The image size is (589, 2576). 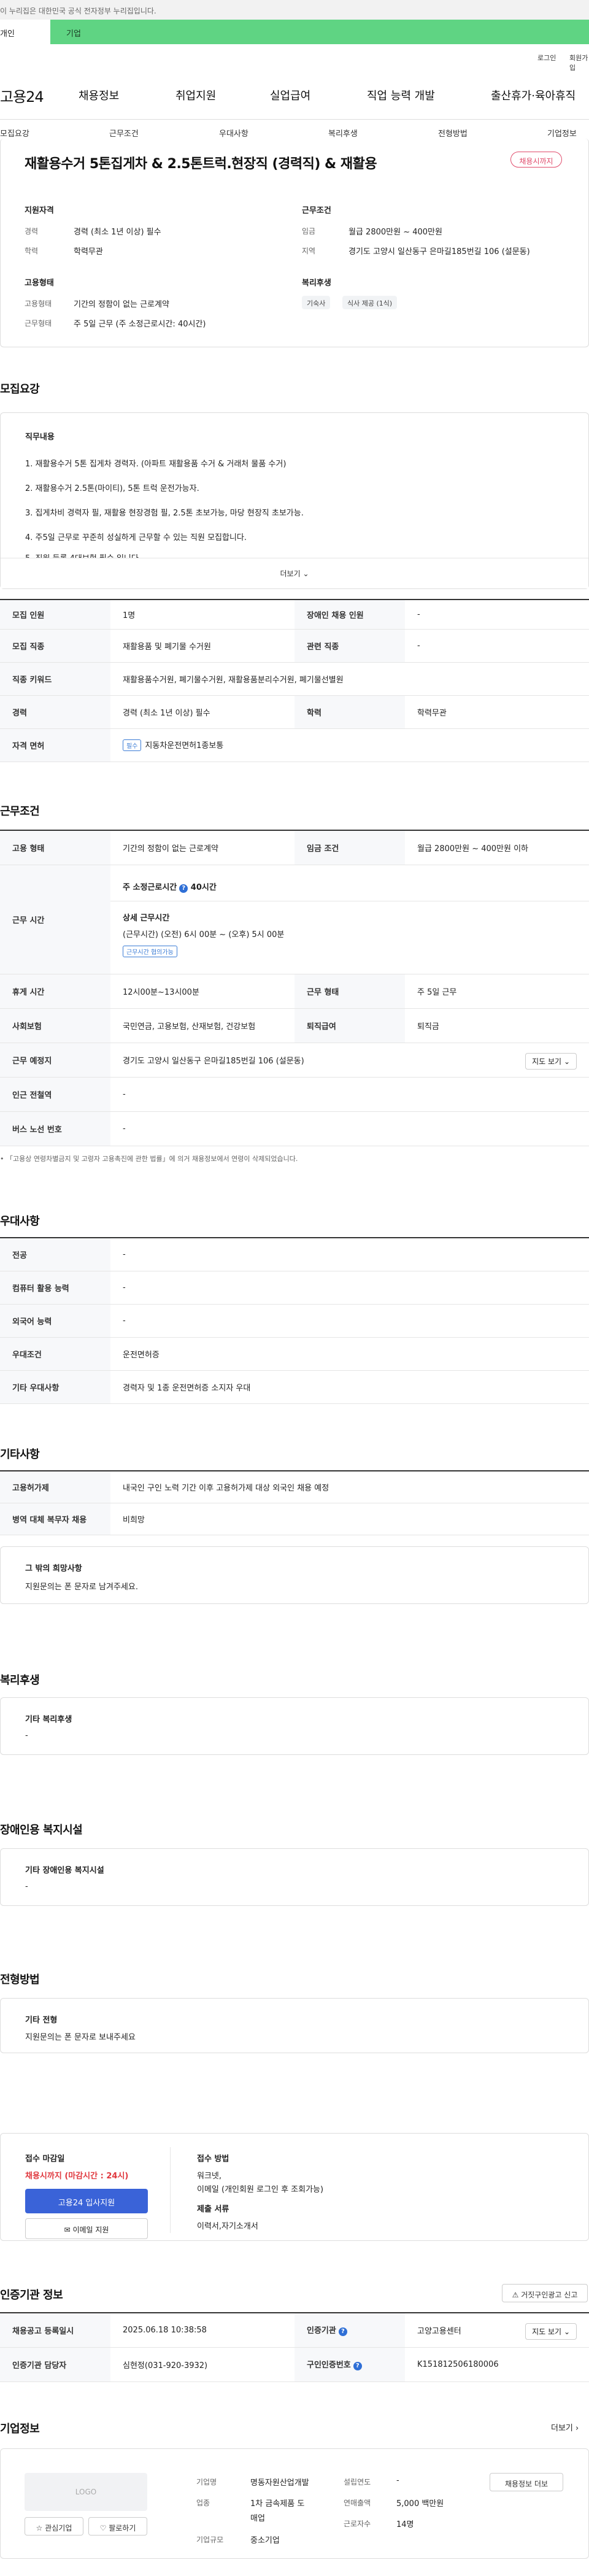 I want to click on subnav-preference: 우대사항, so click(x=233, y=133).